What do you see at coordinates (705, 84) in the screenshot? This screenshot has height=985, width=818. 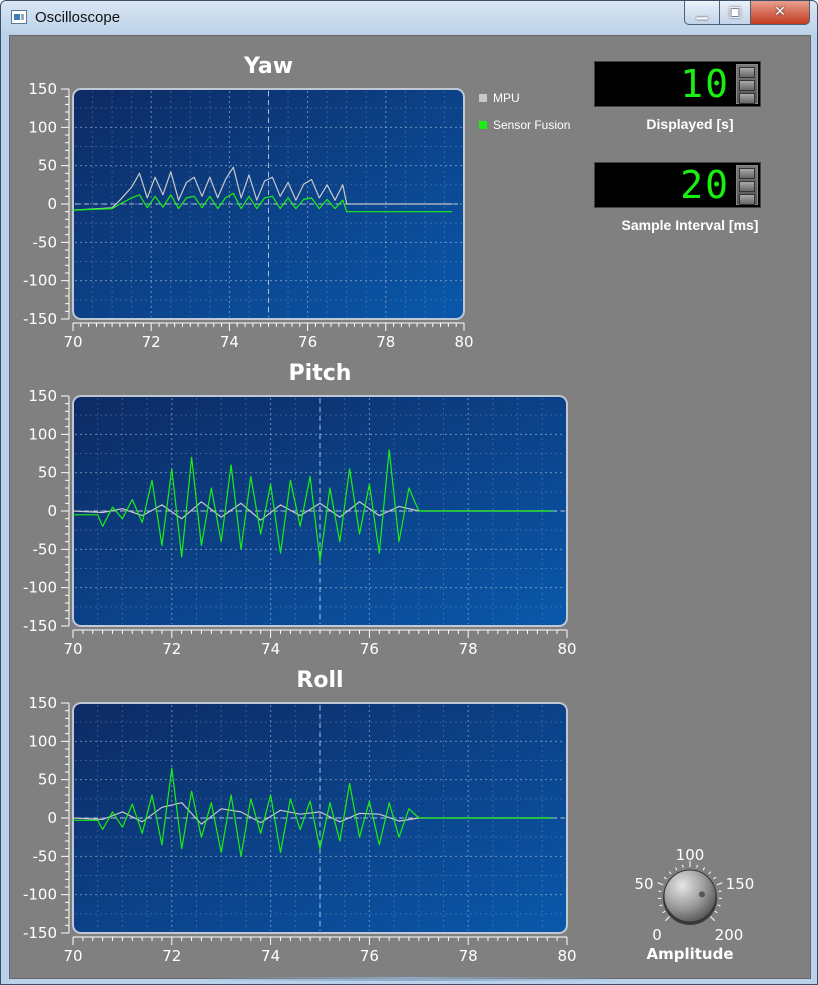 I see `displayed-value: 10` at bounding box center [705, 84].